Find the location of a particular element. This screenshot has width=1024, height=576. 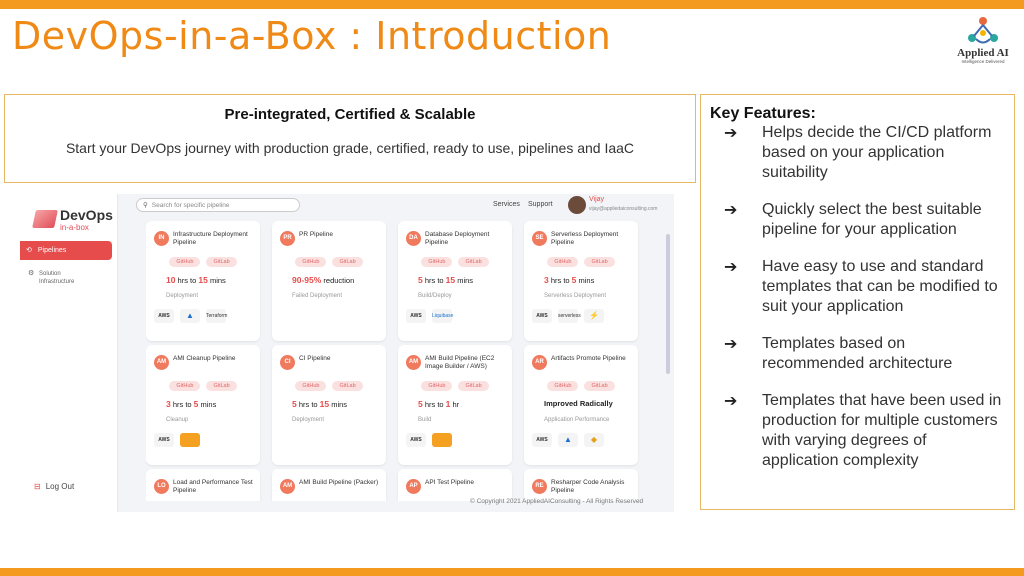

pipeline-title: Artifacts Promote Pipeline is located at coordinates (588, 358).